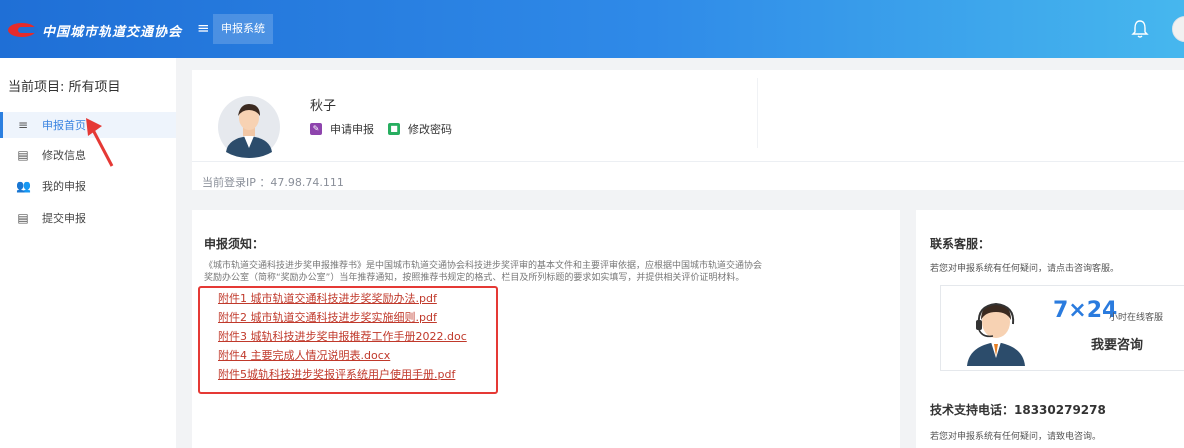 The width and height of the screenshot is (1184, 448). What do you see at coordinates (592, 29) in the screenshot?
I see `top-bar: 中国城市轨道交通协会 ≡ 申报系统` at bounding box center [592, 29].